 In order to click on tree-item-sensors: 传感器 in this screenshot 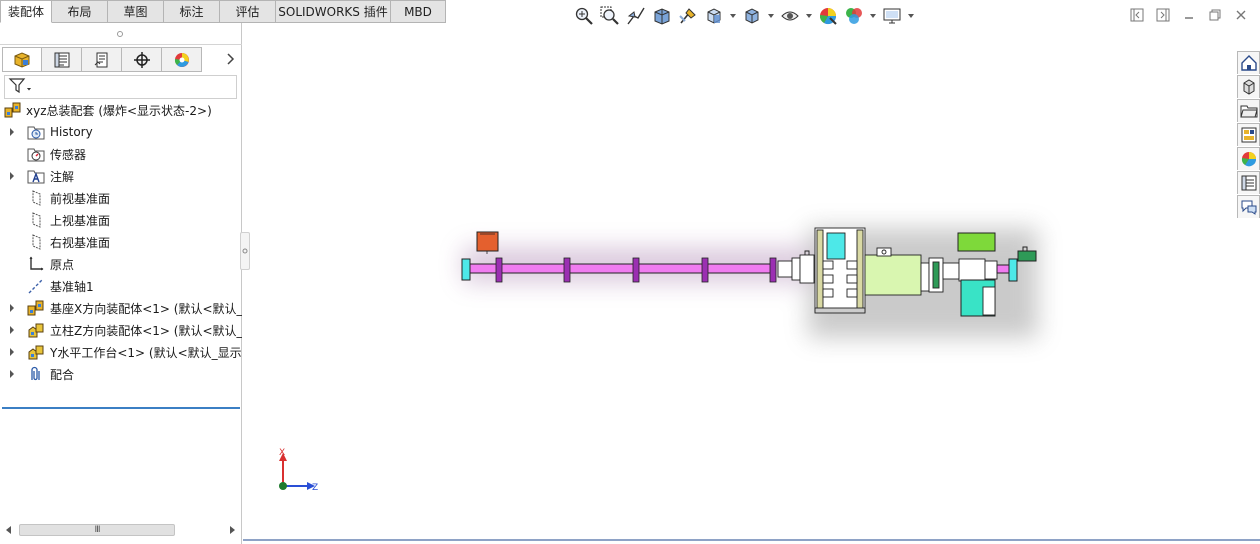, I will do `click(121, 154)`.